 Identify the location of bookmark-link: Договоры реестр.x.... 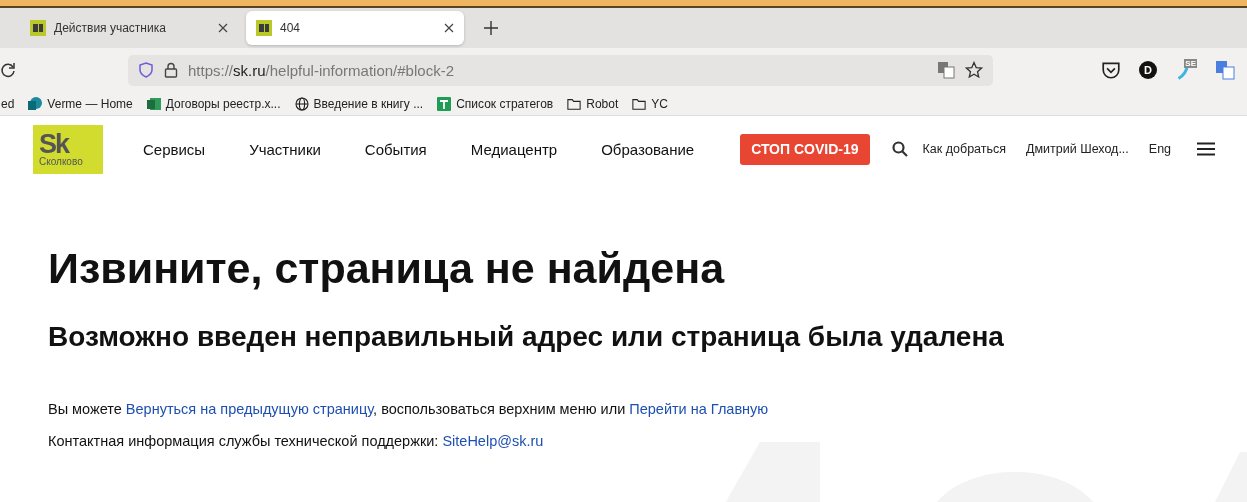
(223, 103).